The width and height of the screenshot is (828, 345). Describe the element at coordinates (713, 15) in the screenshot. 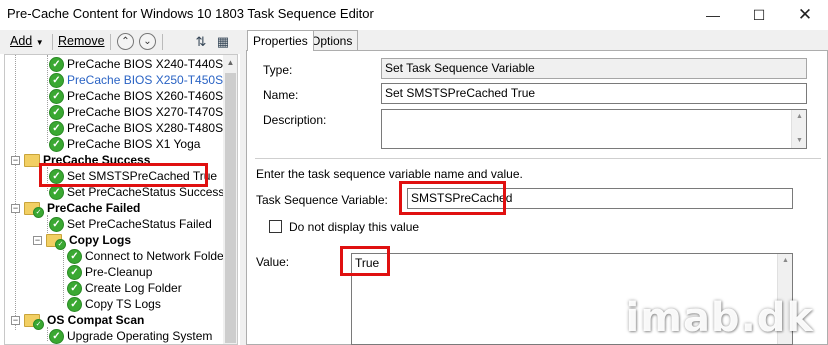

I see `minimize-icon: —` at that location.